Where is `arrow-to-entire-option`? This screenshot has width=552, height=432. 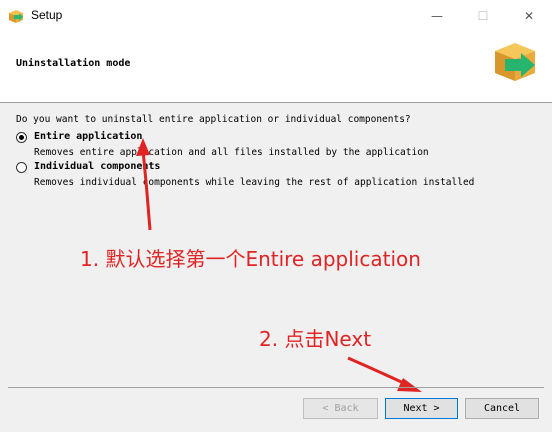 arrow-to-entire-option is located at coordinates (144, 184).